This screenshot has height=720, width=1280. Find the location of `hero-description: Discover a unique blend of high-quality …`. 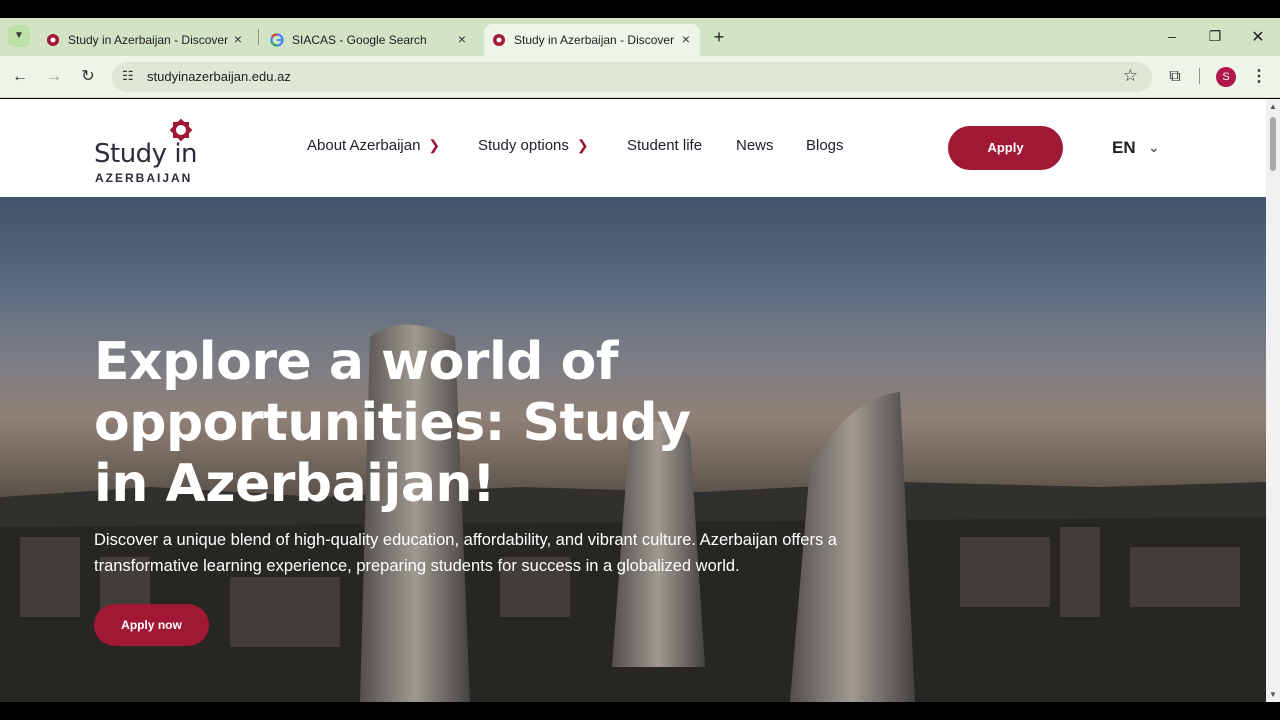

hero-description: Discover a unique blend of high-quality … is located at coordinates (465, 553).